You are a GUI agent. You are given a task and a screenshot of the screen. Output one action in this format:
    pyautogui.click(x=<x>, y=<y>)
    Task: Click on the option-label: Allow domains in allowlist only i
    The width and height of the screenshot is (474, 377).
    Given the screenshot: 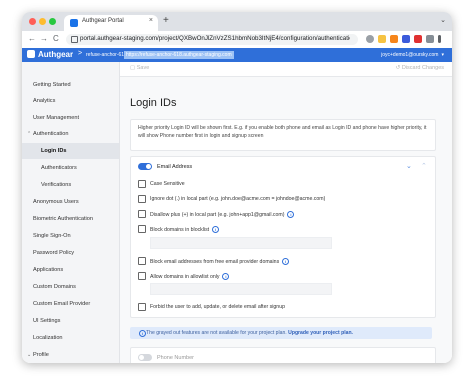 What is the action you would take?
    pyautogui.click(x=190, y=276)
    